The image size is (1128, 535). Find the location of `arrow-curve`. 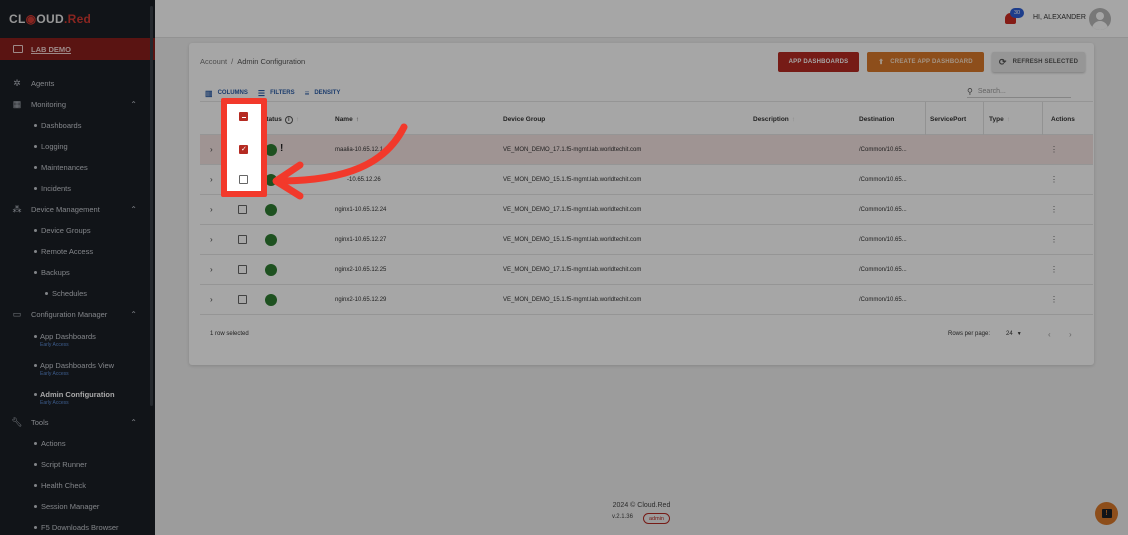

arrow-curve is located at coordinates (343, 154).